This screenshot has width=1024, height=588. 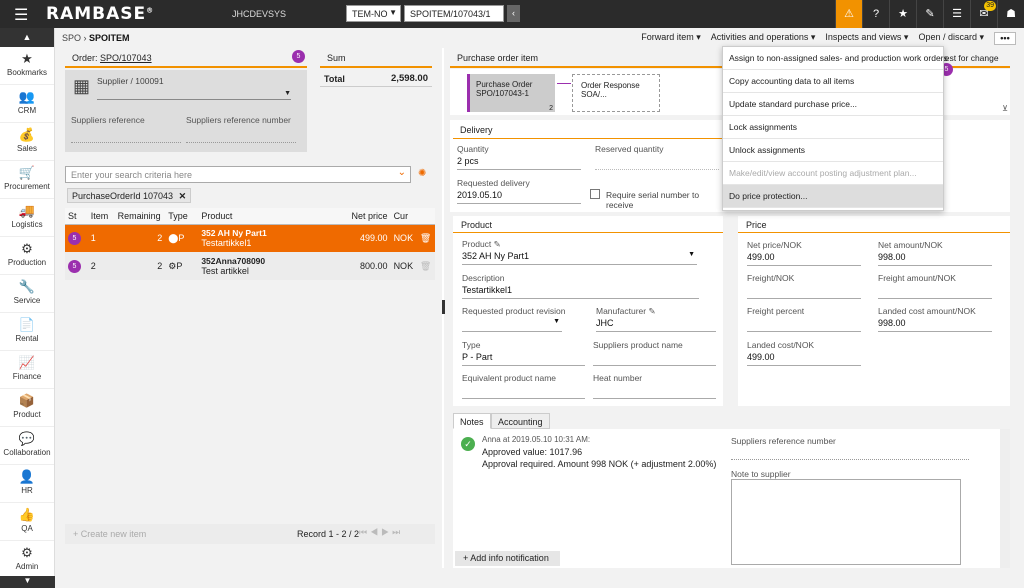 What do you see at coordinates (27, 446) in the screenshot?
I see `sidebar-item-collaboration: 💬 Collaboration` at bounding box center [27, 446].